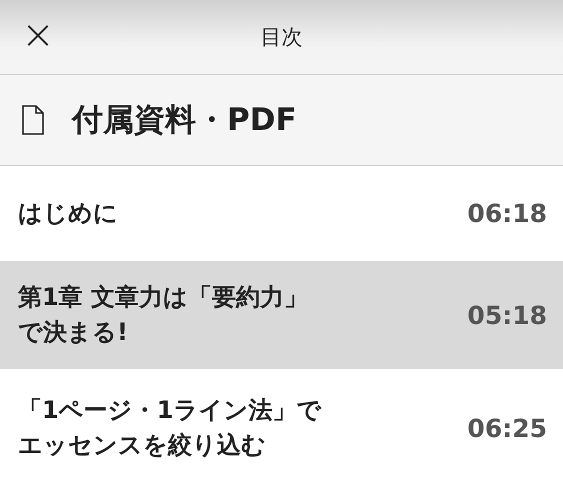 This screenshot has height=486, width=563. I want to click on chapter-duration: 05:18, so click(507, 315).